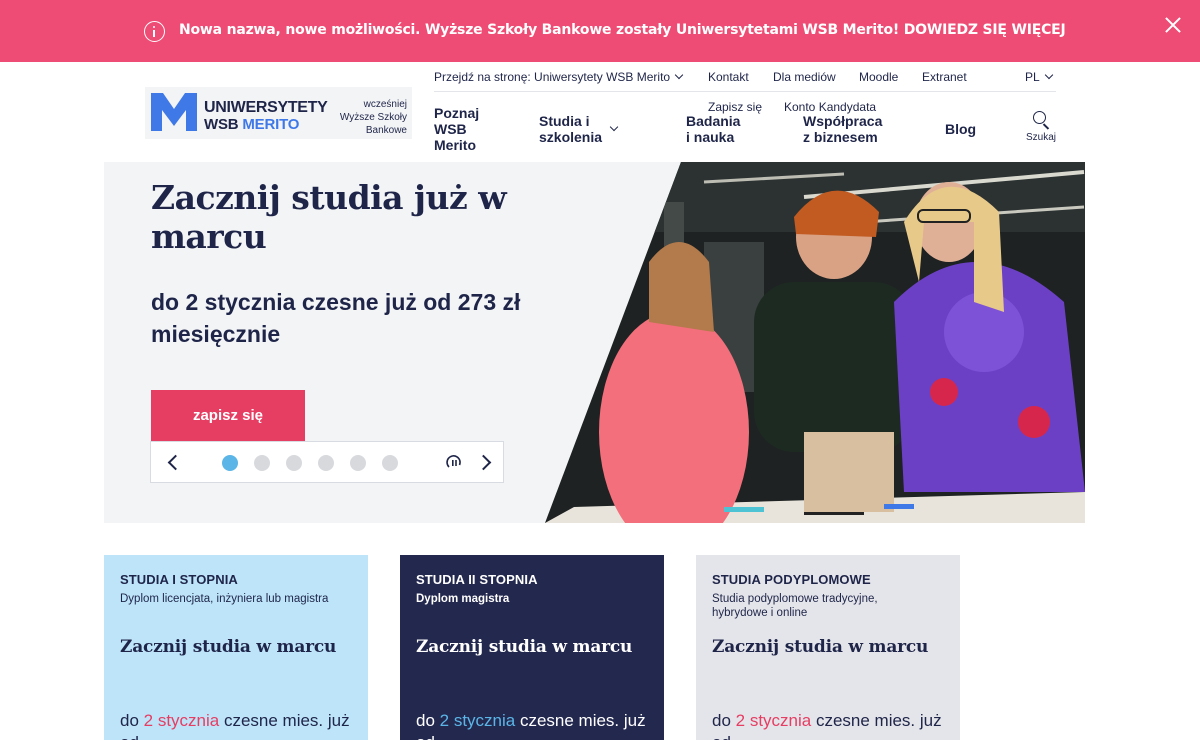 This screenshot has width=1200, height=740. Describe the element at coordinates (221, 124) in the screenshot. I see `logo-wsb: WSB` at that location.